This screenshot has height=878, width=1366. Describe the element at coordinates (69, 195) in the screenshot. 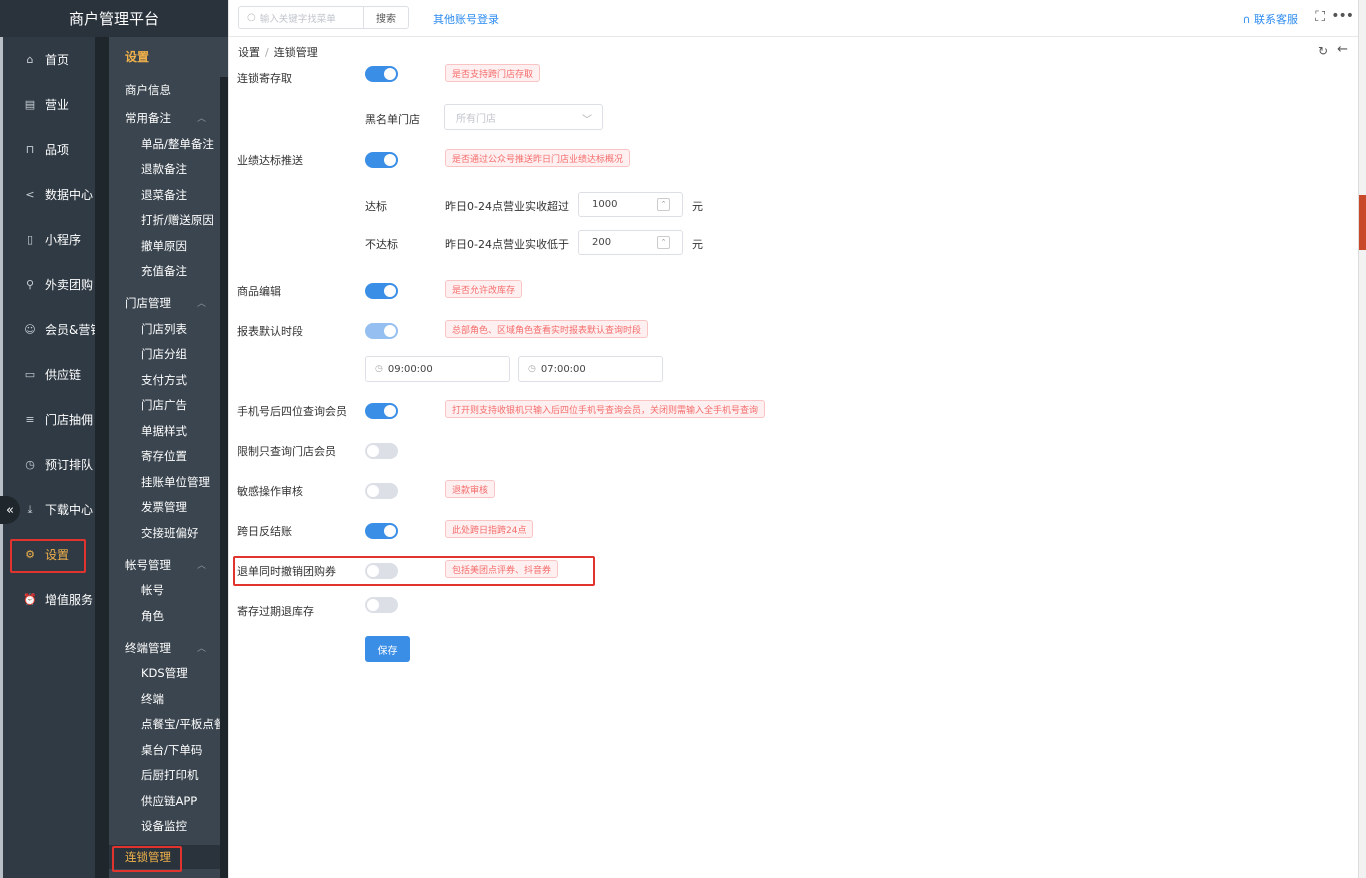

I see `main-menu-label: 数据中心` at that location.